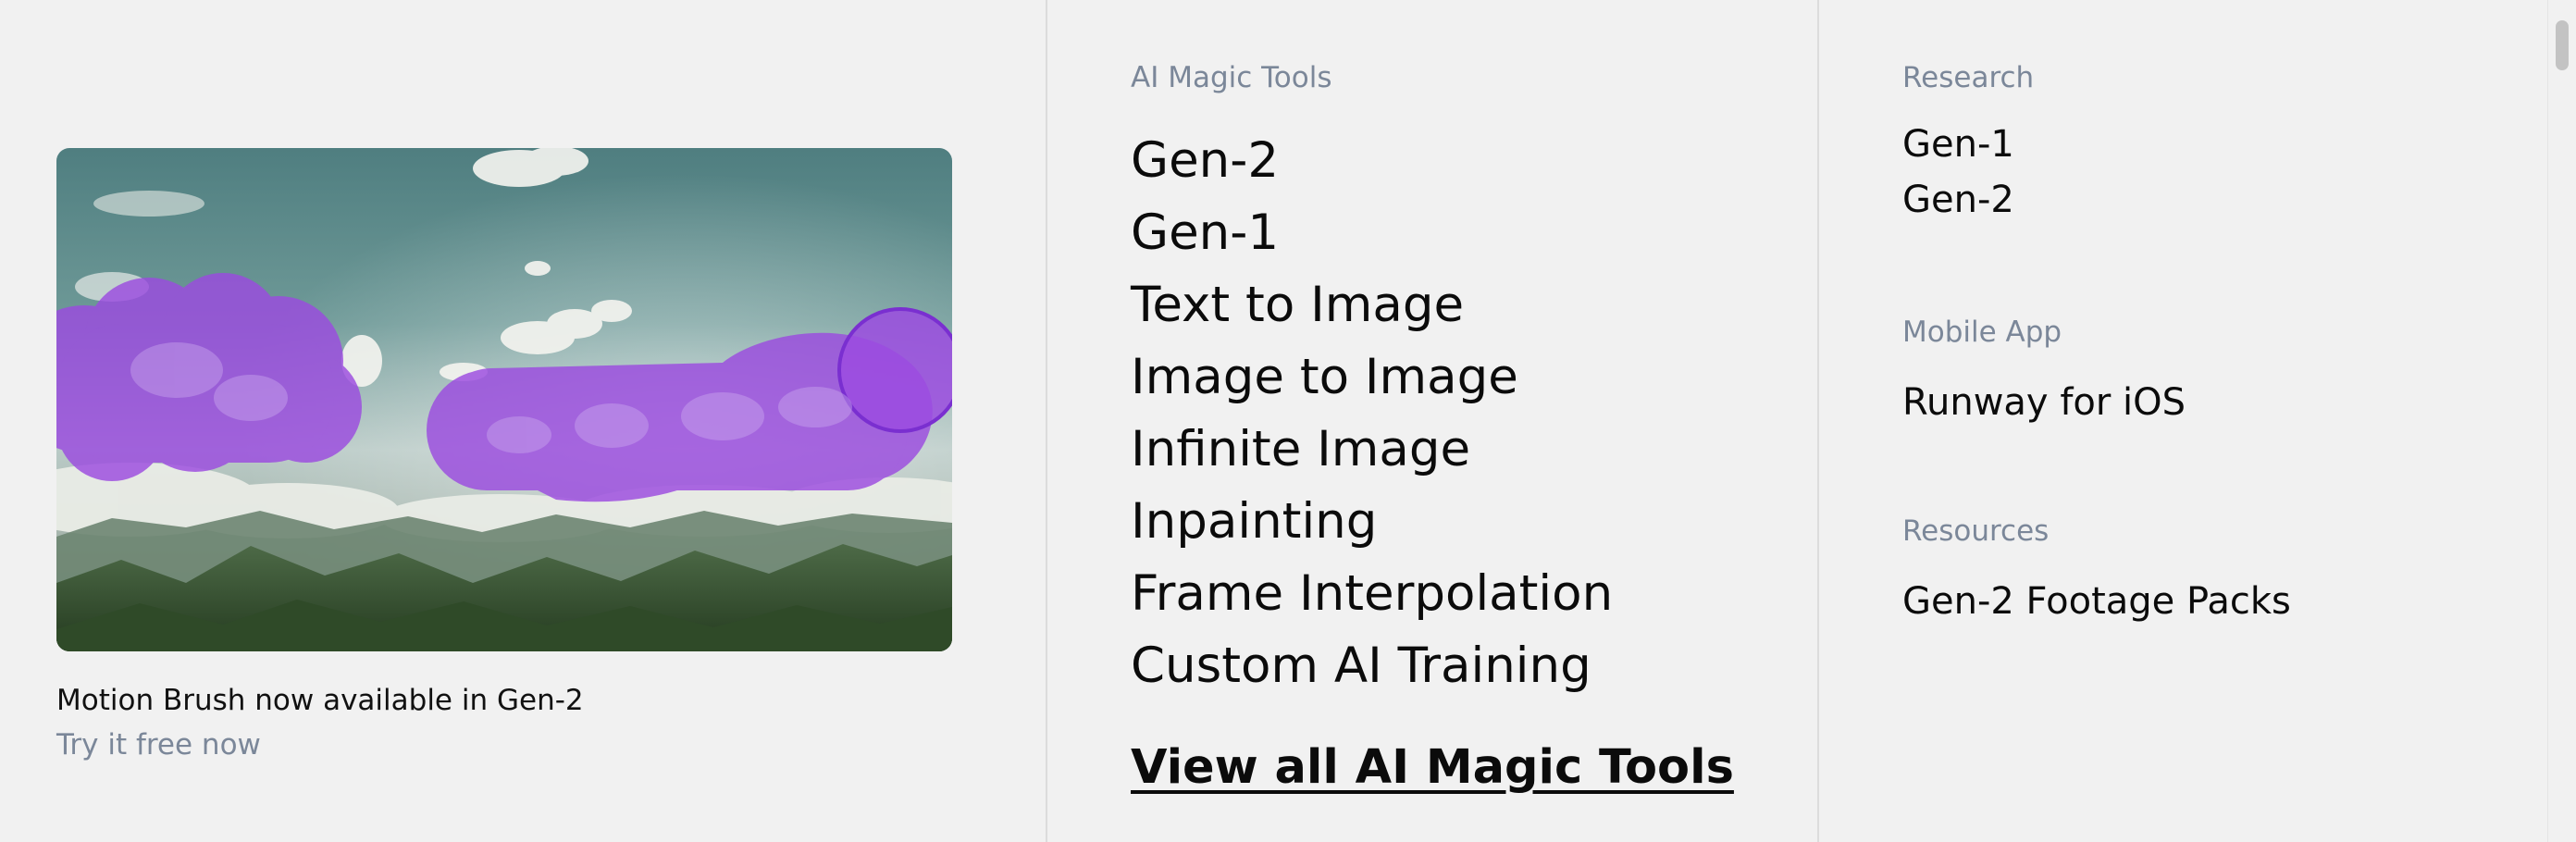 This screenshot has height=842, width=2576. What do you see at coordinates (2097, 572) in the screenshot?
I see `resources-group: Resources Gen-2 Footage Packs` at bounding box center [2097, 572].